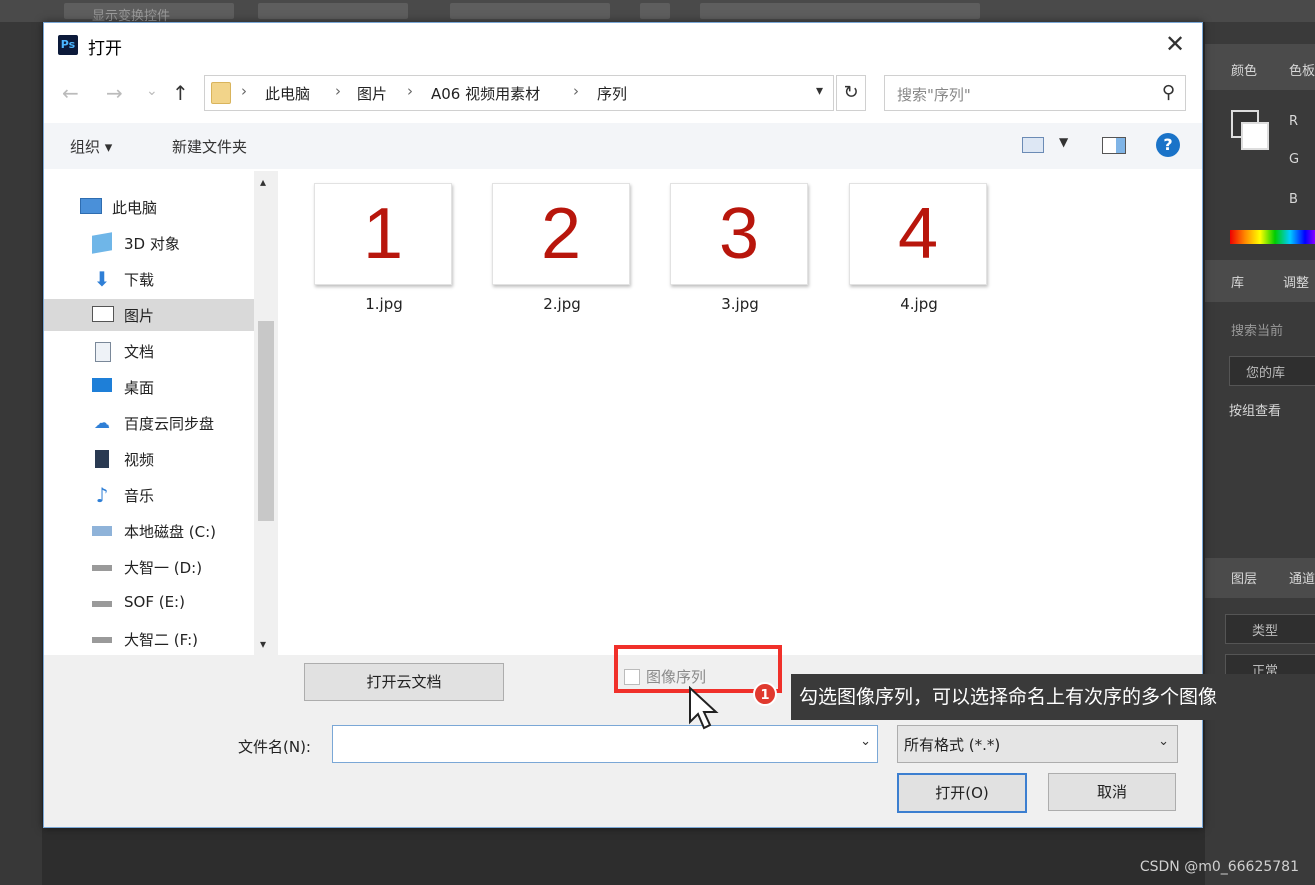 Image resolution: width=1315 pixels, height=885 pixels. Describe the element at coordinates (102, 531) in the screenshot. I see `drive-c-icon` at that location.